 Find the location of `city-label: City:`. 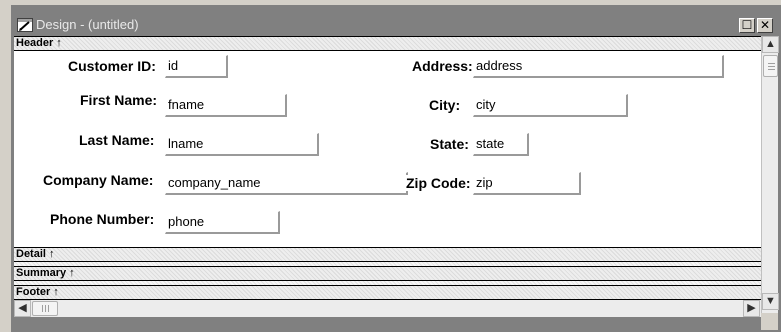

city-label: City: is located at coordinates (445, 105).